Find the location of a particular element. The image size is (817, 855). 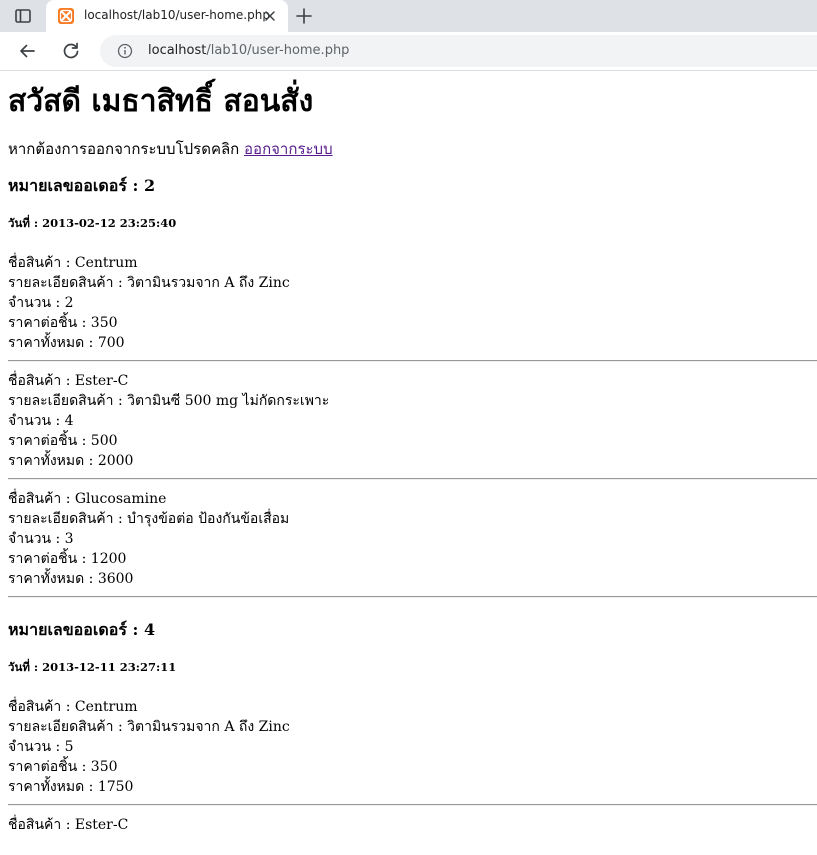

back-arrow-icon is located at coordinates (27, 51).